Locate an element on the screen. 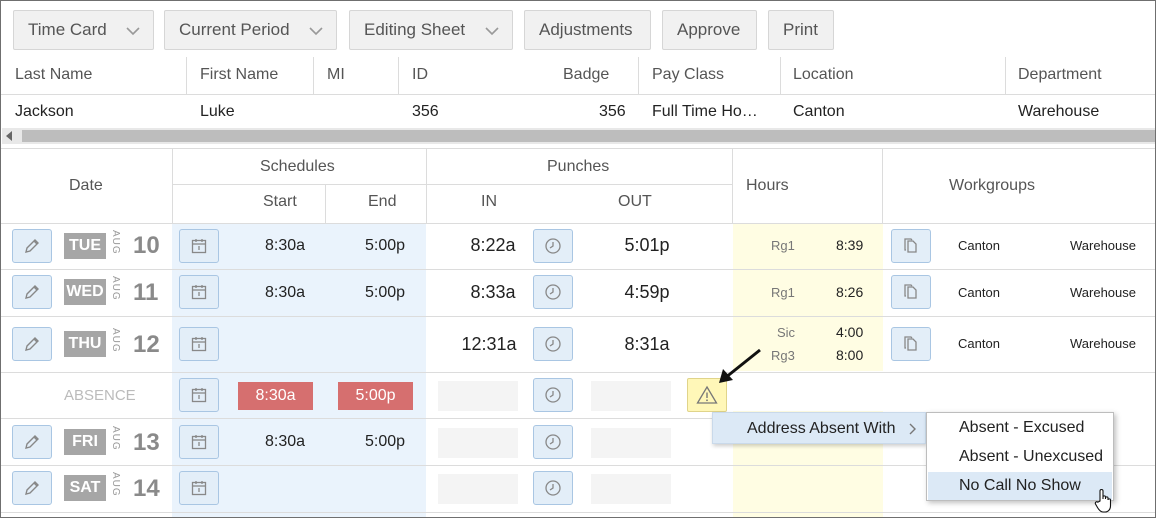 This screenshot has width=1156, height=518. punch-out: 5:01p is located at coordinates (647, 245).